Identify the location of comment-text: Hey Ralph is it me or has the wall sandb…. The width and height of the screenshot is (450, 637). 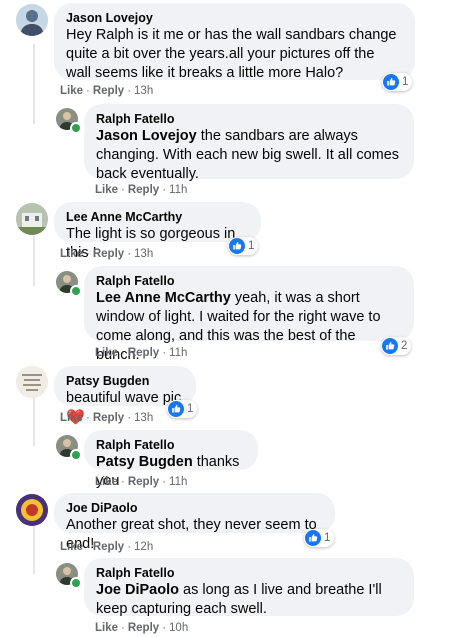
(231, 54).